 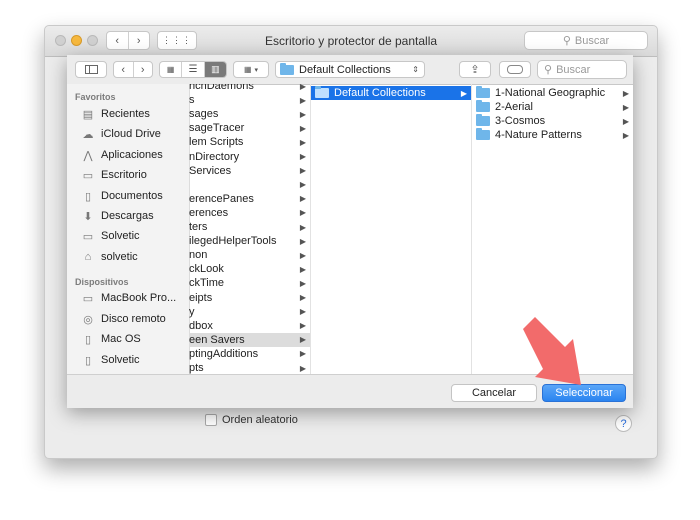 What do you see at coordinates (380, 93) in the screenshot?
I see `list-item-label: Default Collections` at bounding box center [380, 93].